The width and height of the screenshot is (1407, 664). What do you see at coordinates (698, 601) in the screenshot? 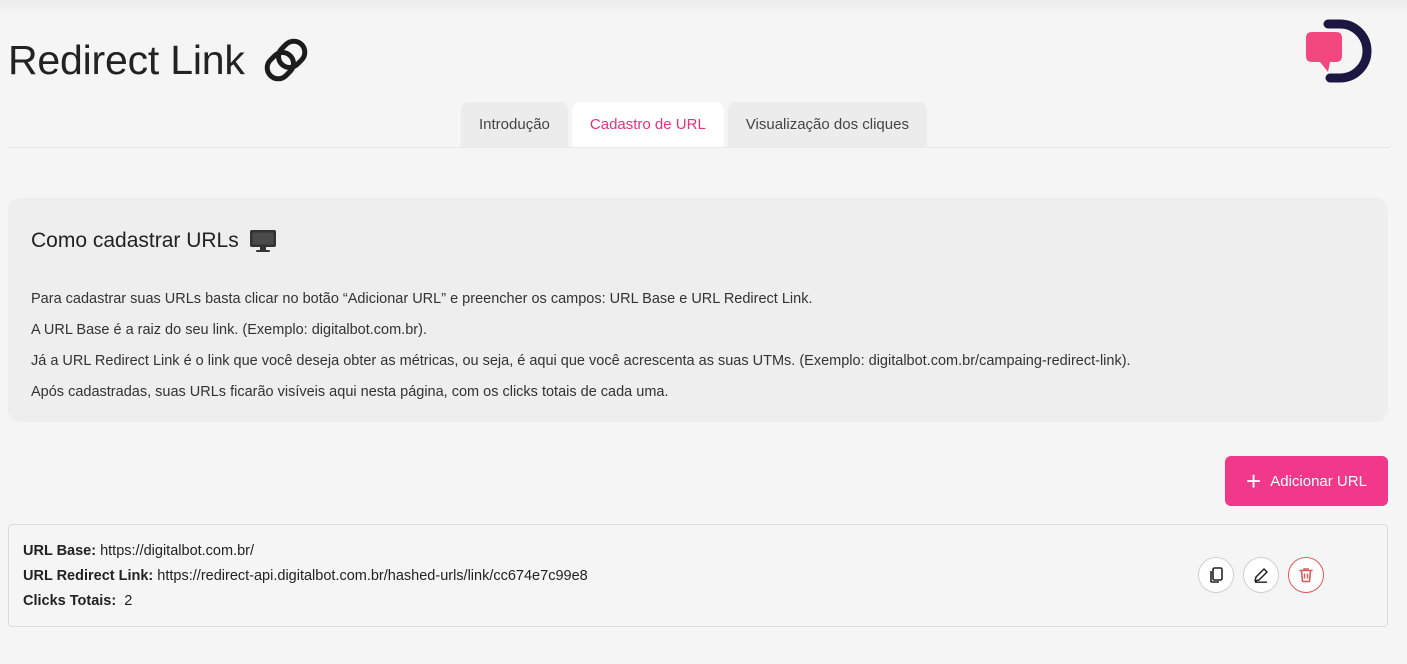
I see `clicks-row: Clicks Totais: 2` at bounding box center [698, 601].